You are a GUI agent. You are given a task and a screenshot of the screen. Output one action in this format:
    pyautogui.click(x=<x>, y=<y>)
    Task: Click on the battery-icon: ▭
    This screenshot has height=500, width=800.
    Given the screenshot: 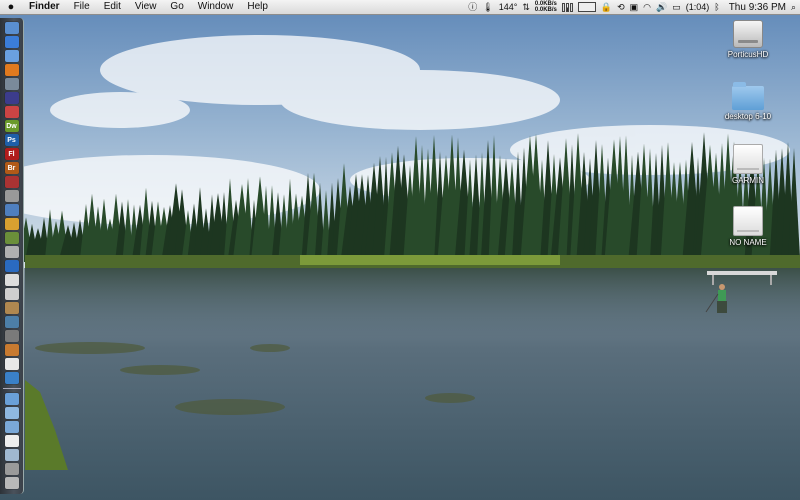 What is the action you would take?
    pyautogui.click(x=676, y=7)
    